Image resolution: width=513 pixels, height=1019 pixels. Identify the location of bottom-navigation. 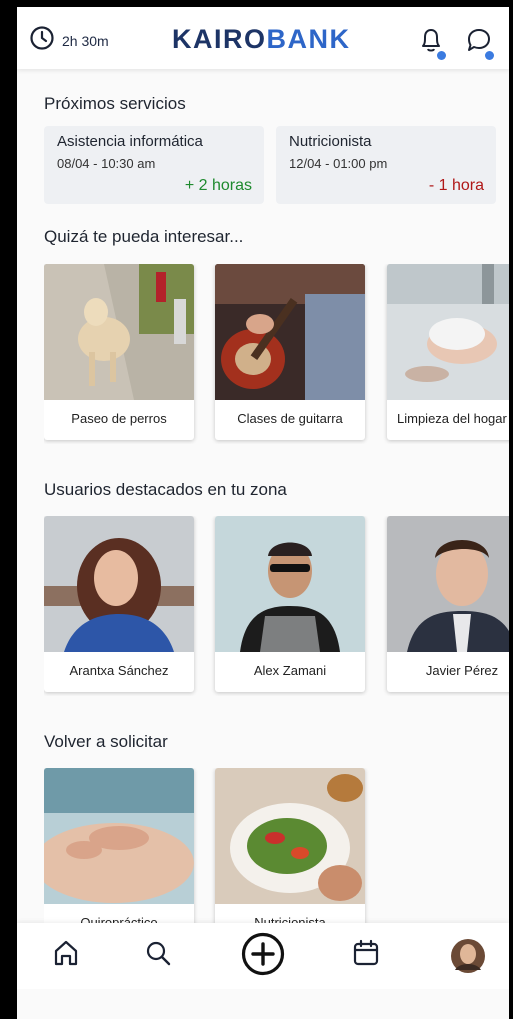
(263, 956).